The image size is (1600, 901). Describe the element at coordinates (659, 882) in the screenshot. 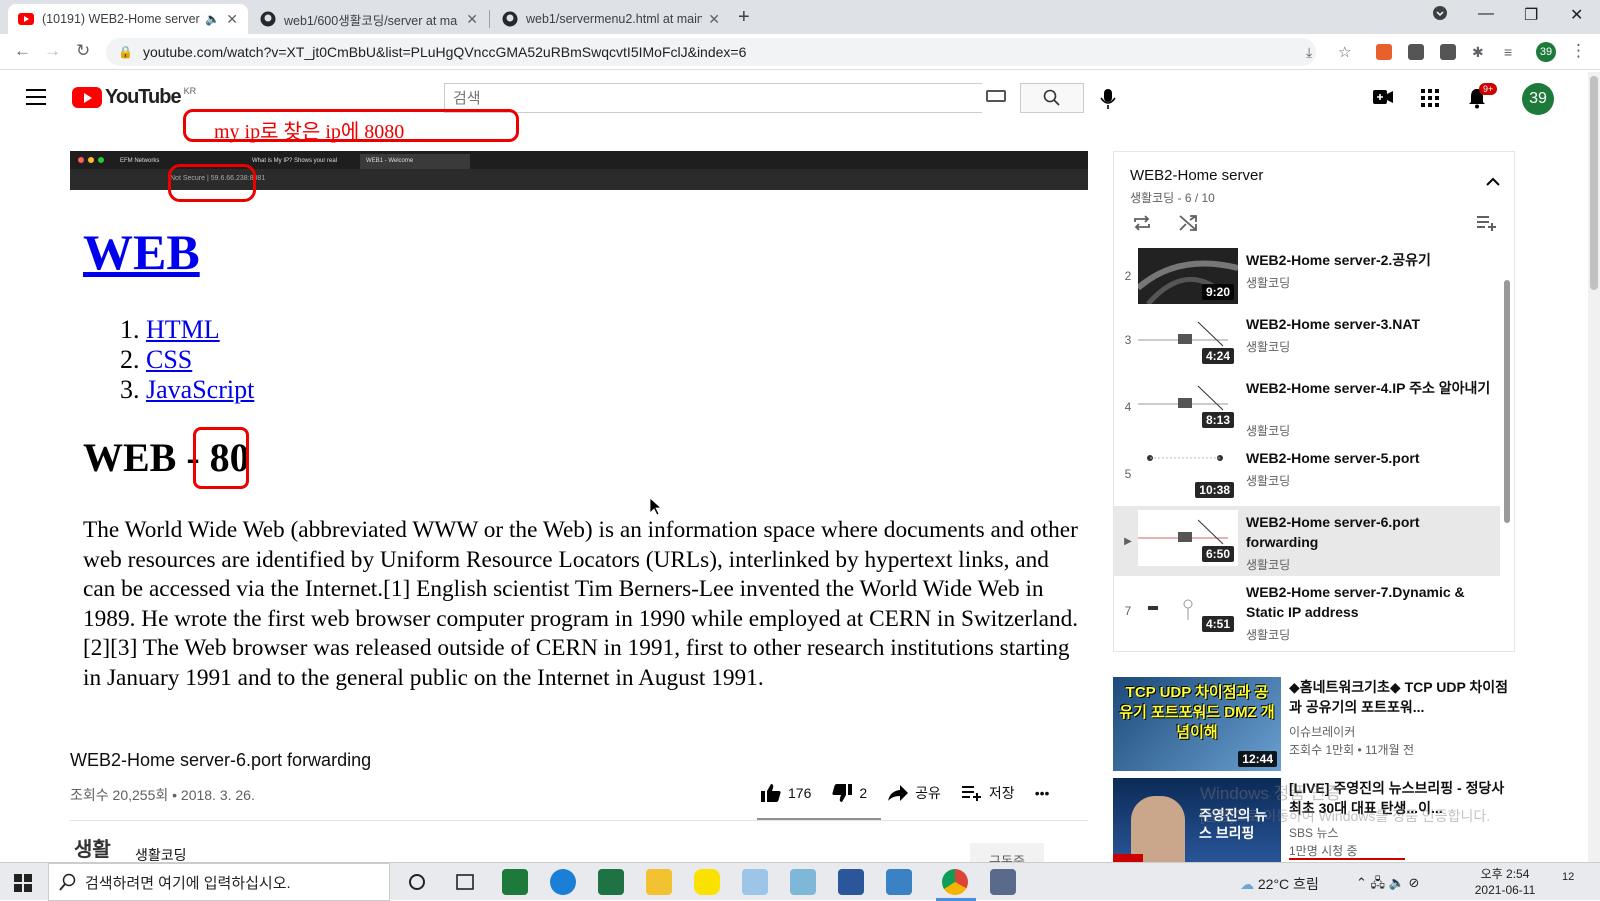

I see `file-explorer-icon` at that location.